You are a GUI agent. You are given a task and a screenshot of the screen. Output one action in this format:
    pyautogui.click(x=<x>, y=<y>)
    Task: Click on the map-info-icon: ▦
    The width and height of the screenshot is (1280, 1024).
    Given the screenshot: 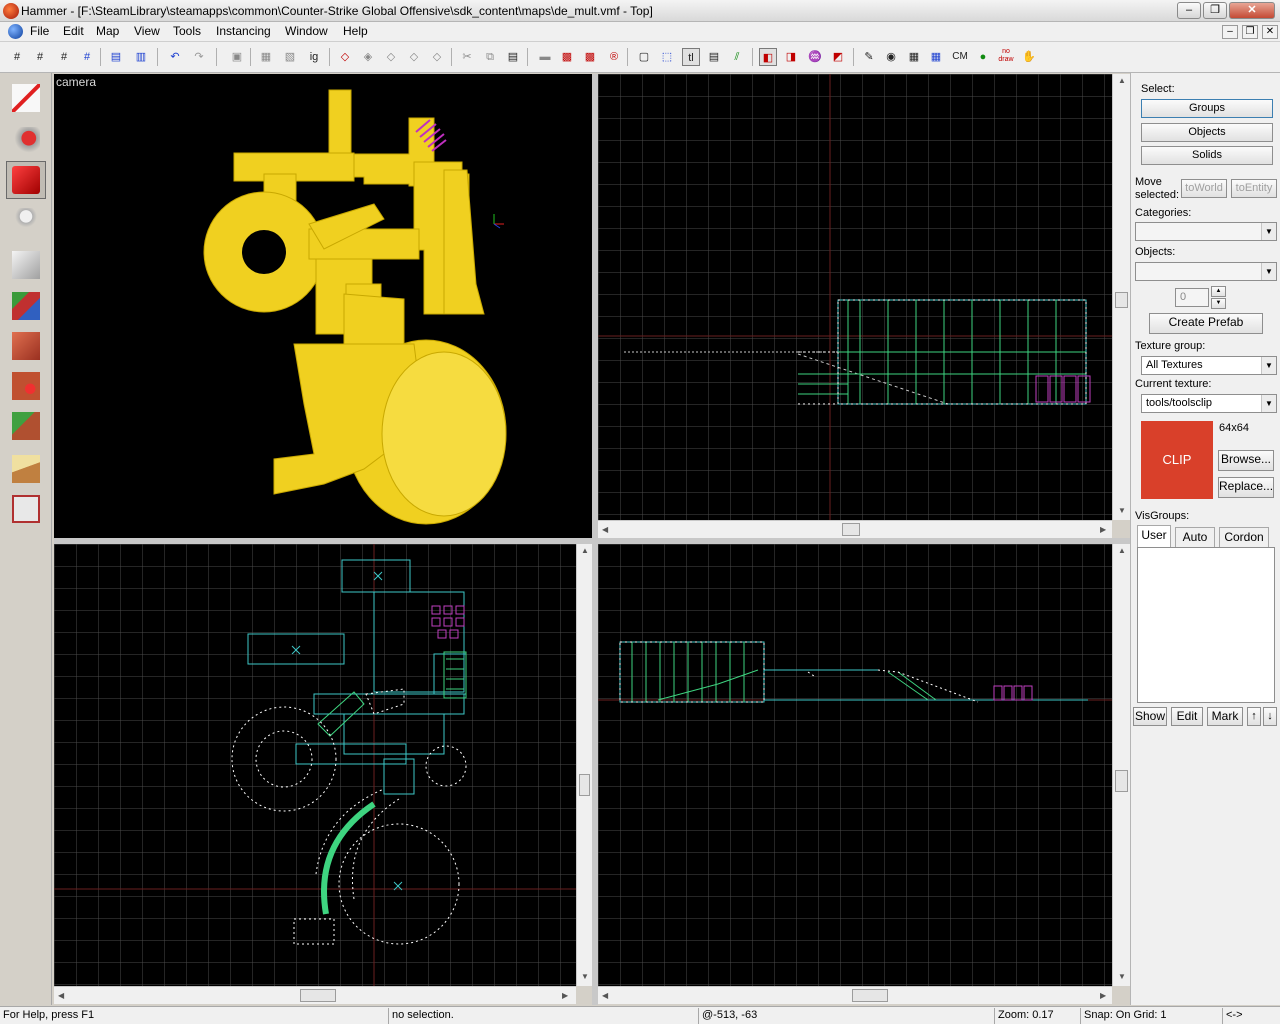 What is the action you would take?
    pyautogui.click(x=914, y=57)
    